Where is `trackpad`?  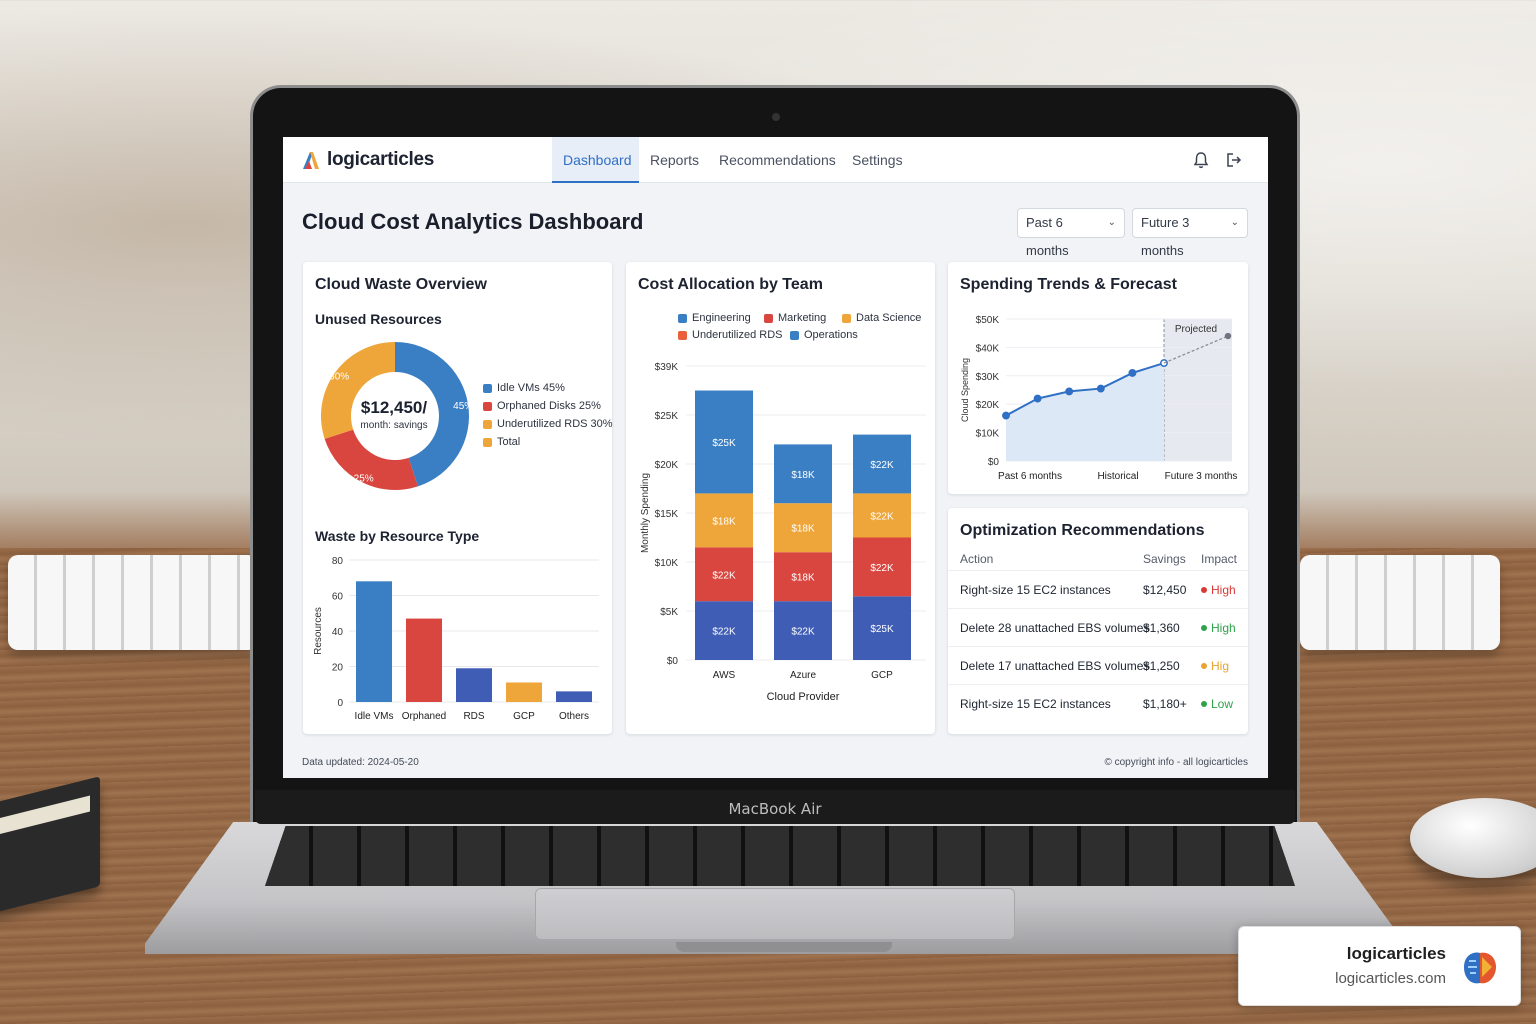
trackpad is located at coordinates (775, 914).